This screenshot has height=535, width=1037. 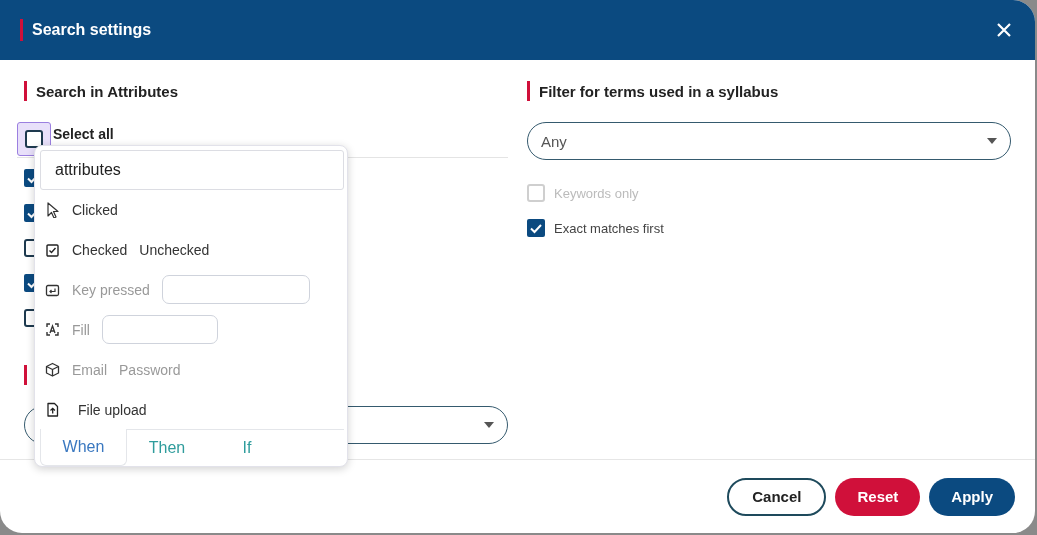 I want to click on close-button, so click(x=1004, y=30).